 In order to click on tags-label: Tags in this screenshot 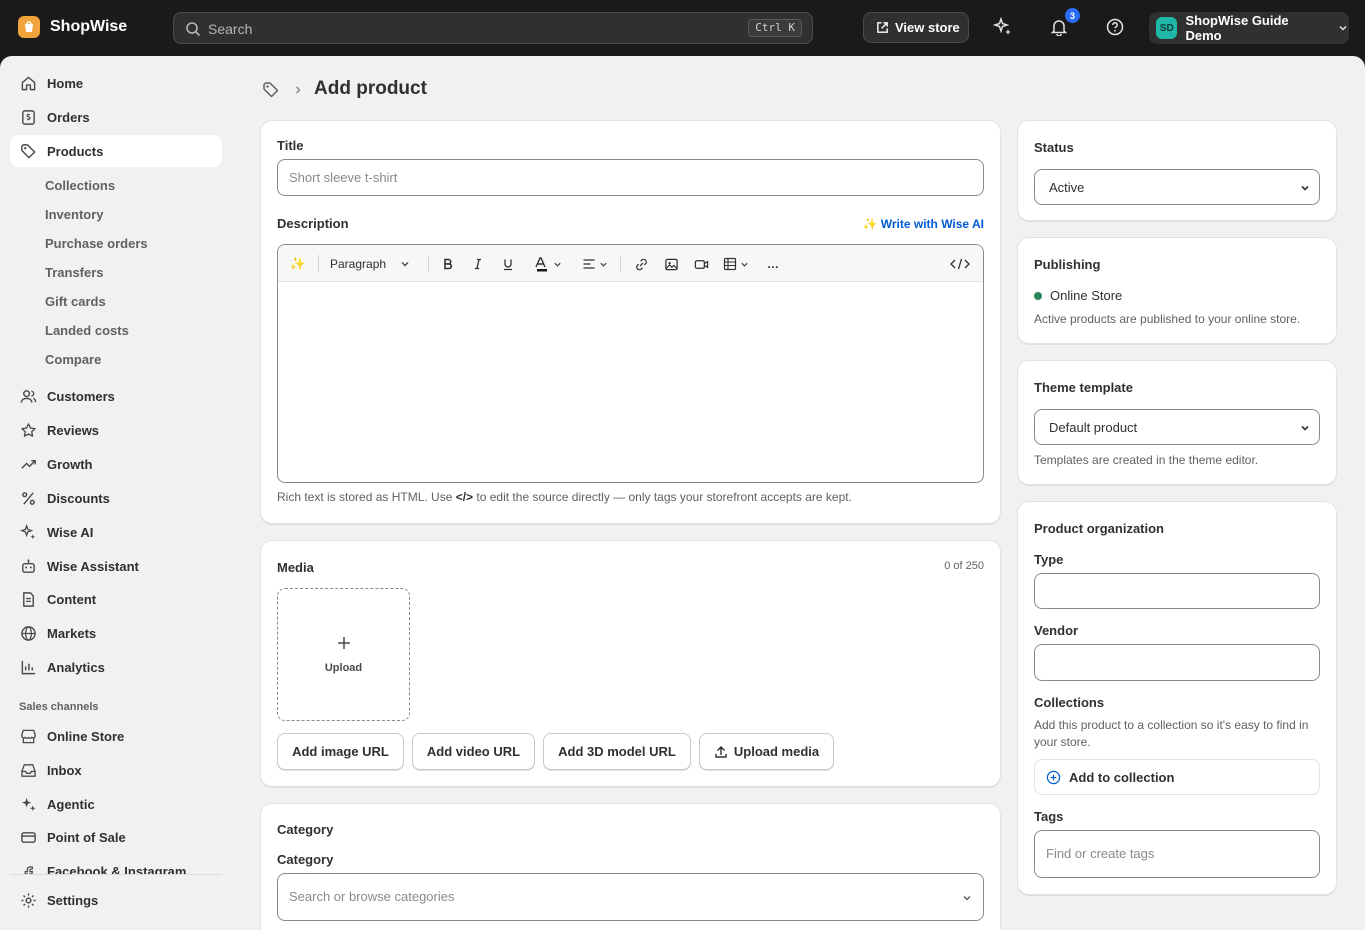, I will do `click(1049, 816)`.